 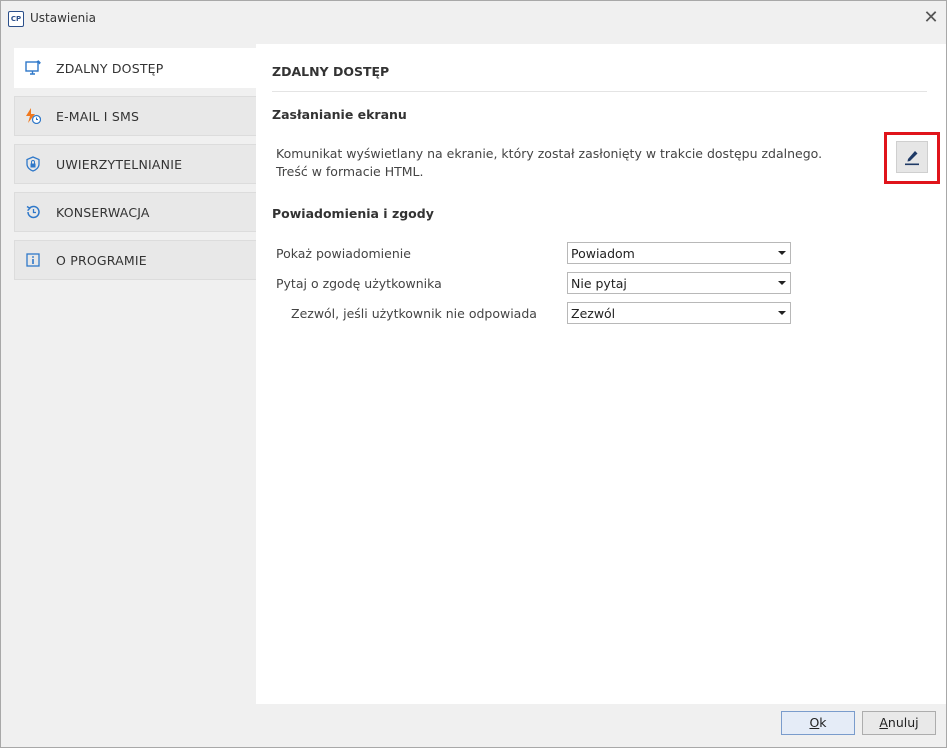 I want to click on info-icon, so click(x=33, y=260).